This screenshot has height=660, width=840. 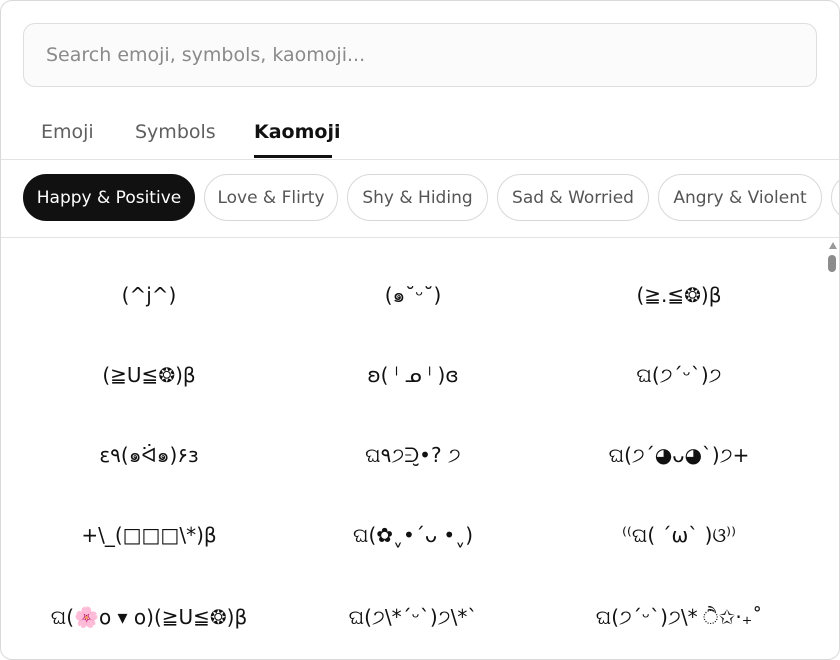 What do you see at coordinates (149, 535) in the screenshot?
I see `kaomoji-item: +\_(□□□\*)β` at bounding box center [149, 535].